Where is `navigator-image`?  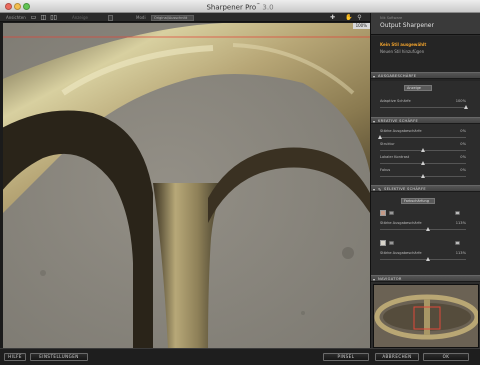 navigator-image is located at coordinates (426, 316).